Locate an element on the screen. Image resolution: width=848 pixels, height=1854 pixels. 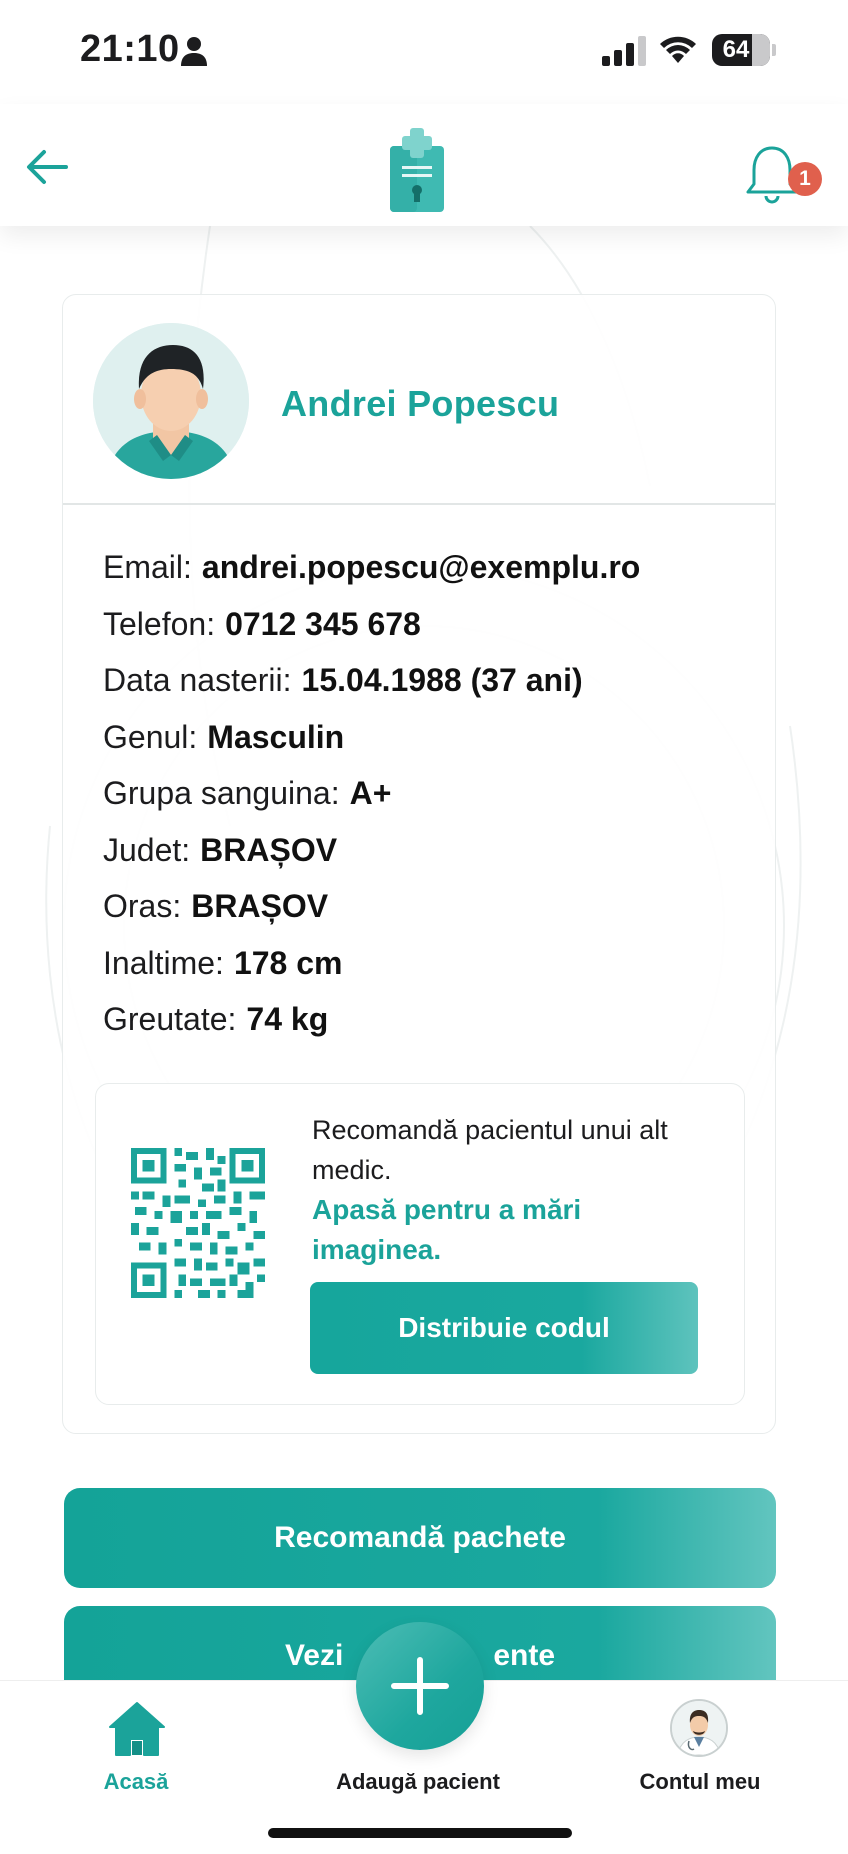
battery-icon: 64 is located at coordinates (744, 50).